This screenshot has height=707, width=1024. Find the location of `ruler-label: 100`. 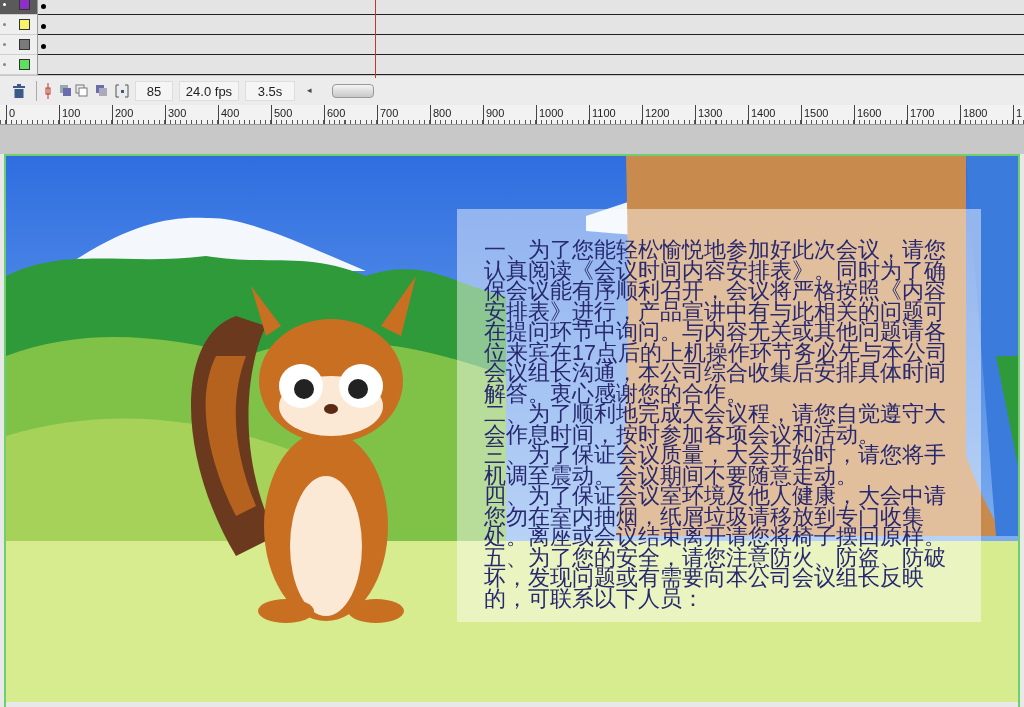

ruler-label: 100 is located at coordinates (70, 114).